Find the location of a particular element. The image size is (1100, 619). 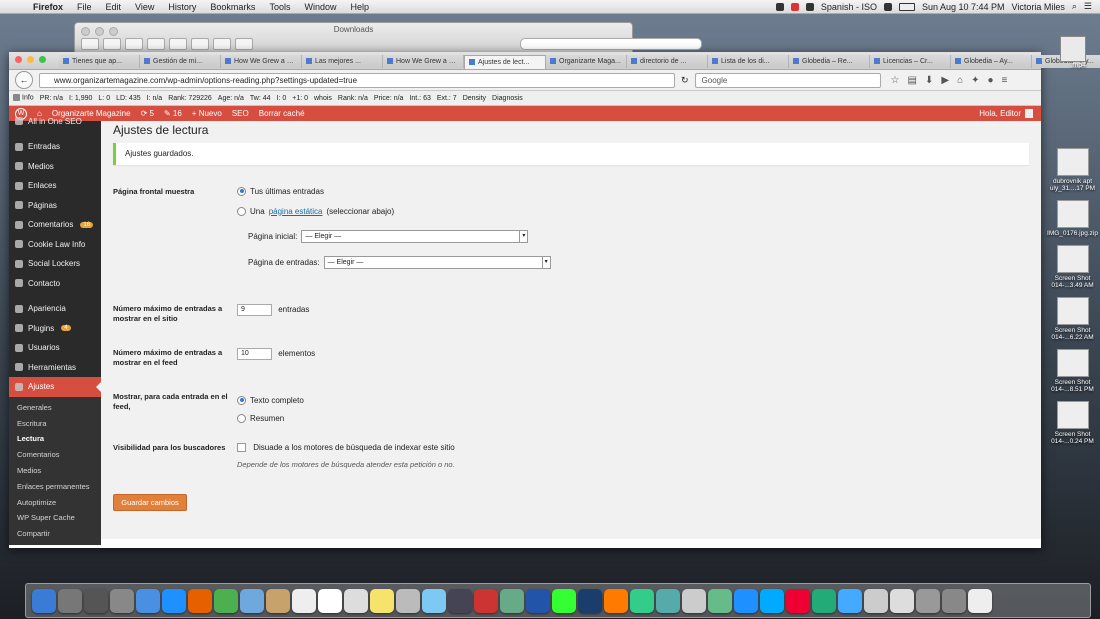

youtube-icon: ▶ is located at coordinates (945, 80).